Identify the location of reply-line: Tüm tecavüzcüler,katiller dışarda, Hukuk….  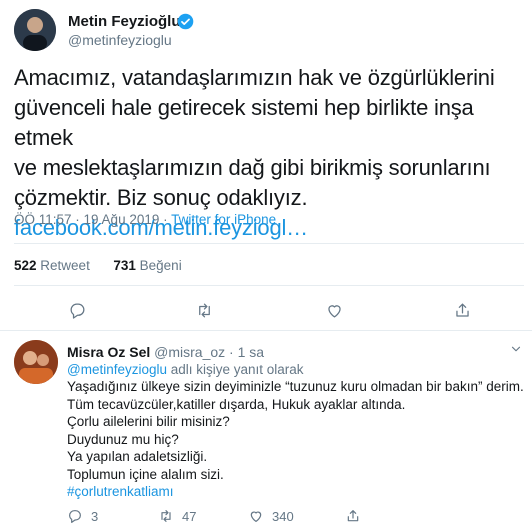
(236, 404).